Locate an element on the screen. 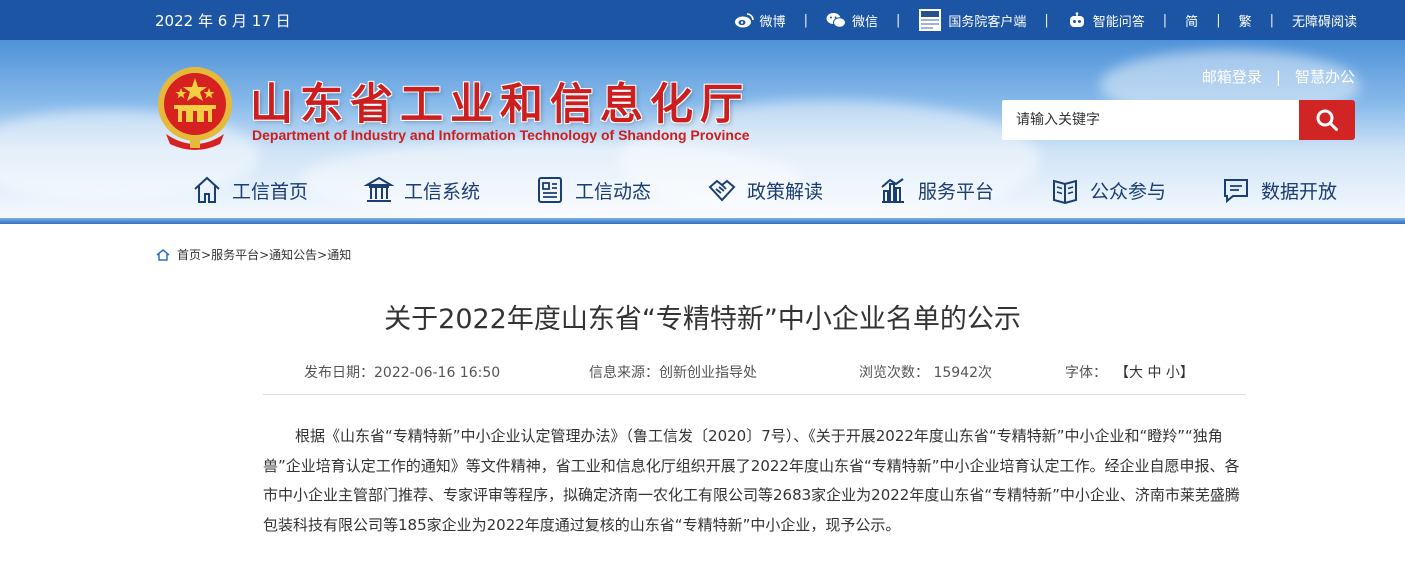 The width and height of the screenshot is (1405, 583). accessible-reading-link: 无障碍阅读 is located at coordinates (1324, 20).